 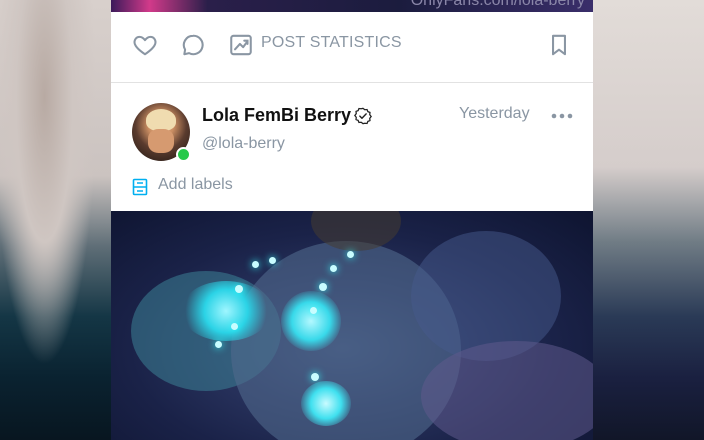 I want to click on post-timestamp: Yesterday, so click(x=494, y=113).